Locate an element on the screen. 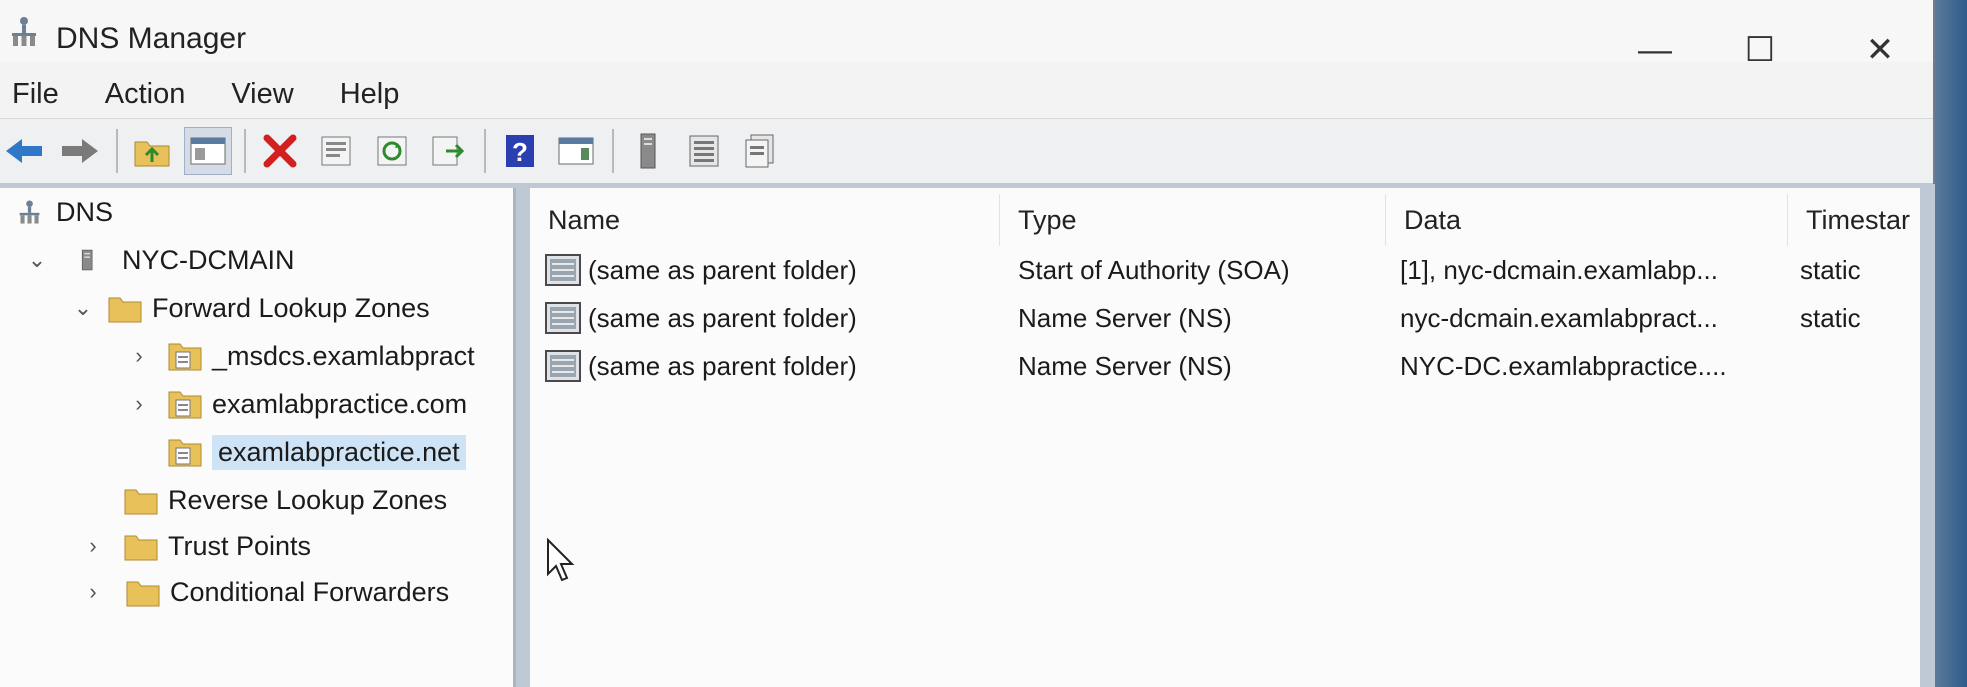 The height and width of the screenshot is (687, 1967). back-icon is located at coordinates (24, 151).